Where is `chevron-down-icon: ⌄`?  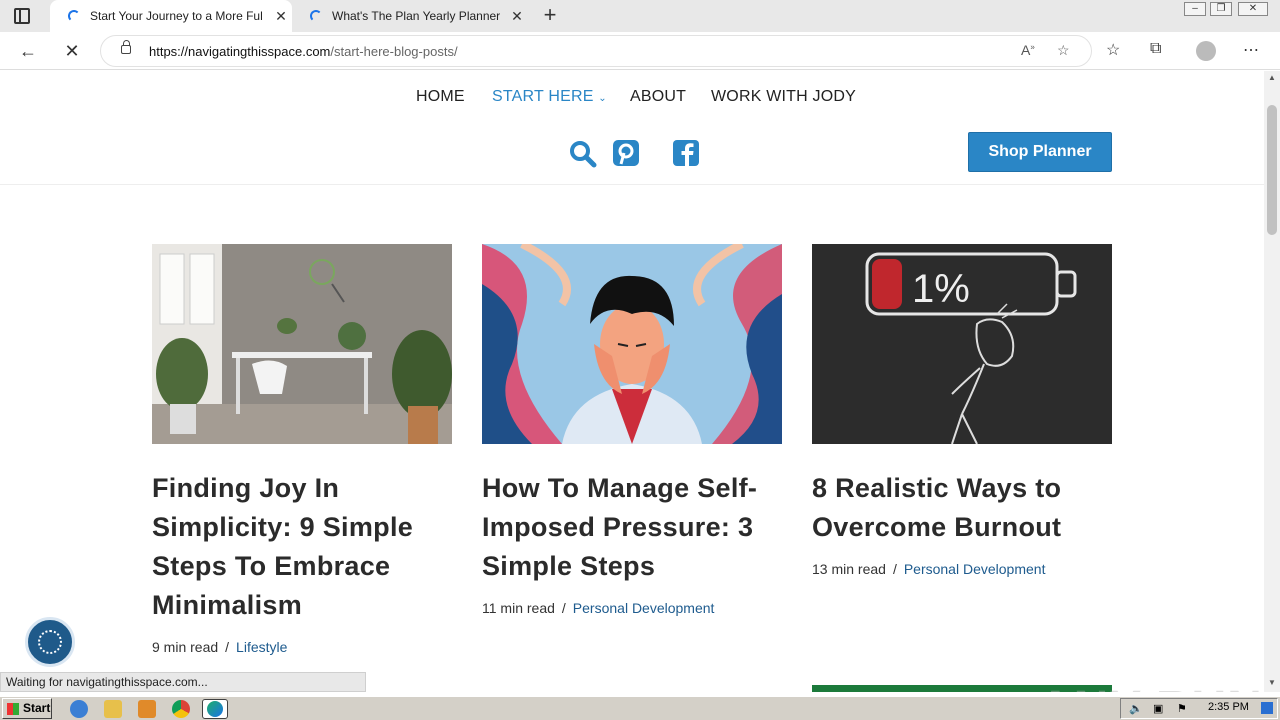 chevron-down-icon: ⌄ is located at coordinates (602, 98).